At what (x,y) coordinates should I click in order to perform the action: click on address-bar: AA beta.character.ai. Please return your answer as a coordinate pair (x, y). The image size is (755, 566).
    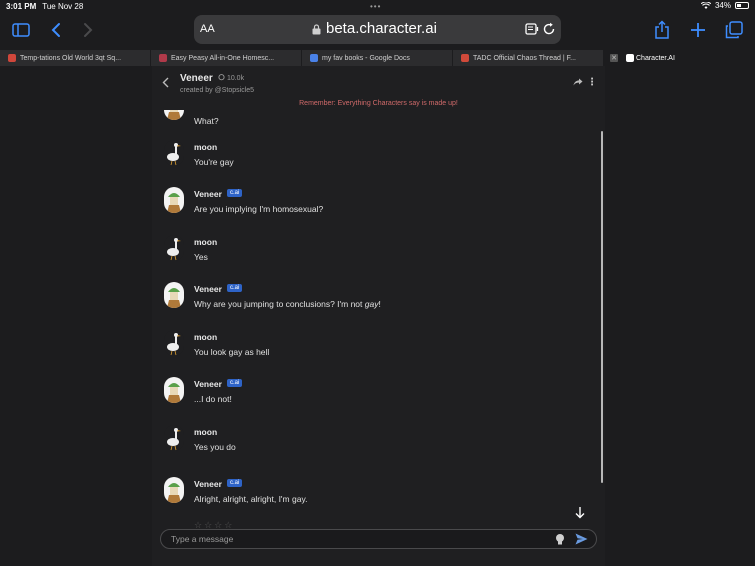
    Looking at the image, I should click on (377, 29).